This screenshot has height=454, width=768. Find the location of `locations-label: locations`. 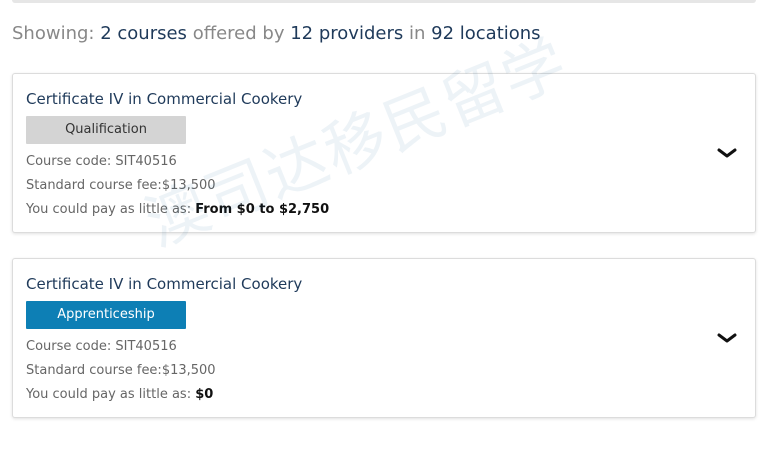

locations-label: locations is located at coordinates (500, 33).